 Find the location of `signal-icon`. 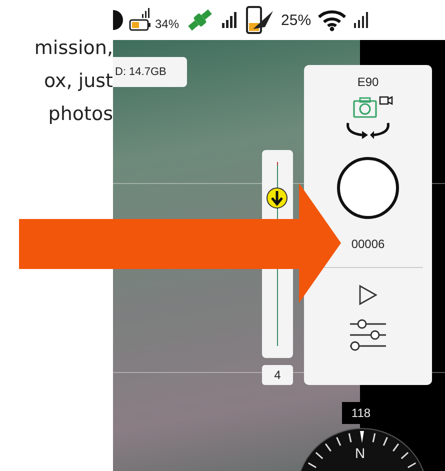

signal-icon is located at coordinates (230, 20).